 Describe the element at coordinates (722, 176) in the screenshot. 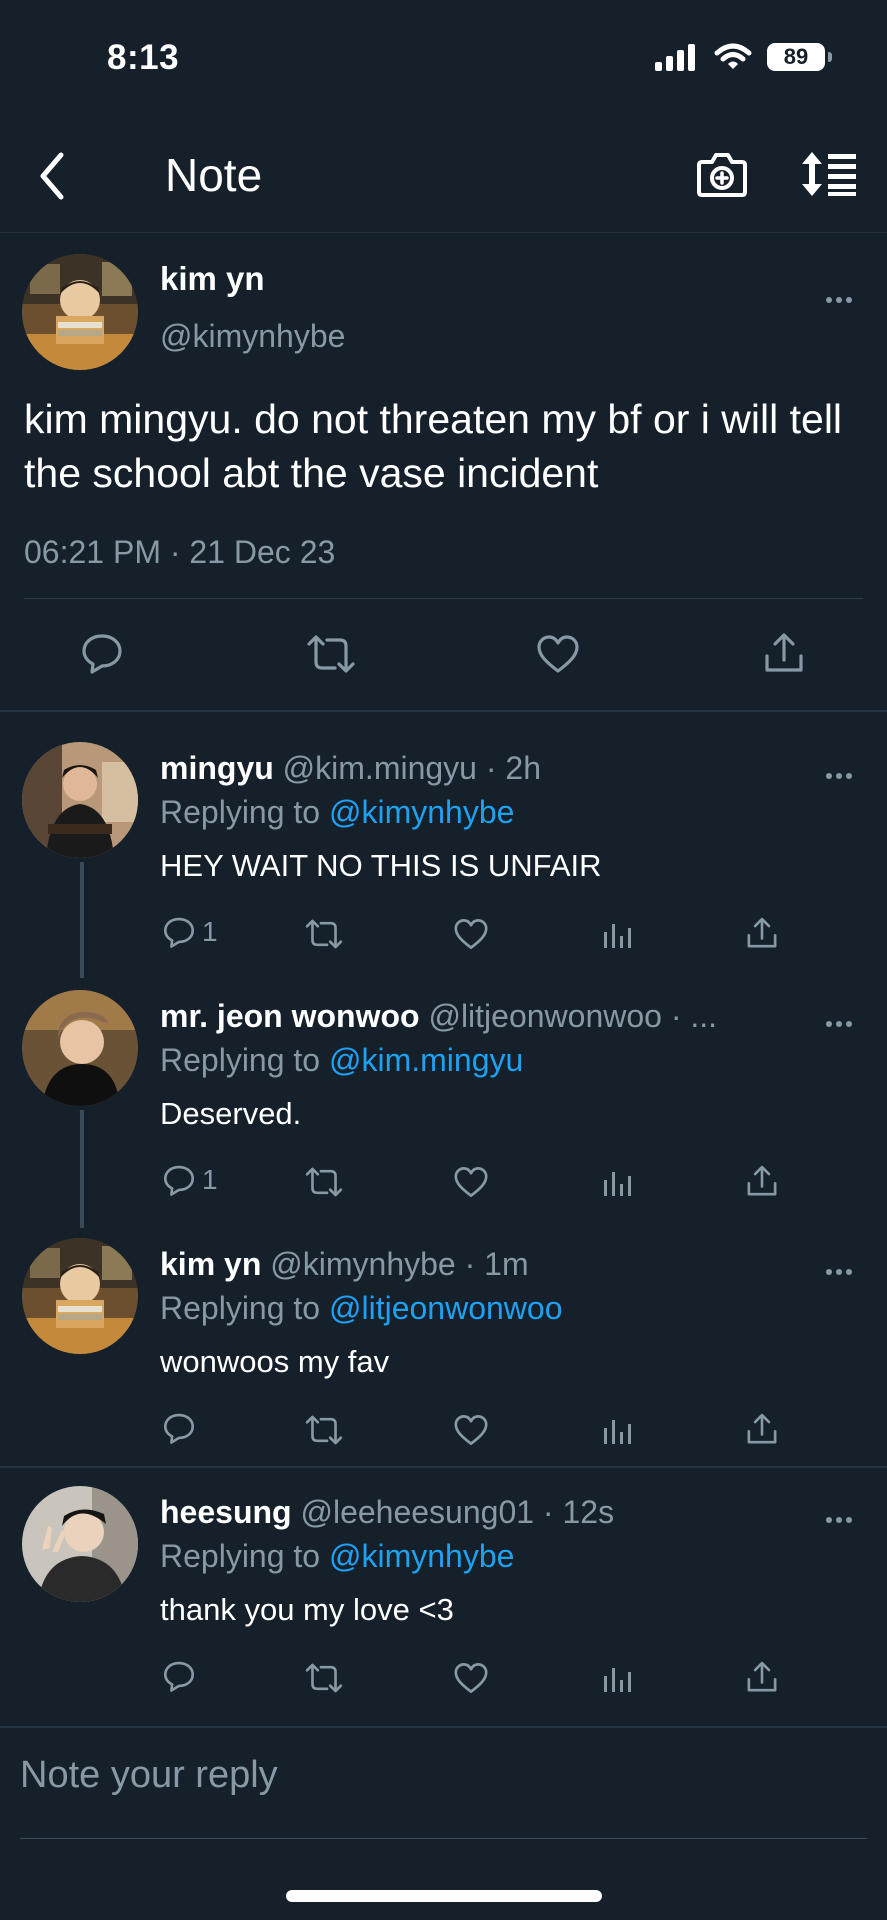

I see `camera-button` at that location.